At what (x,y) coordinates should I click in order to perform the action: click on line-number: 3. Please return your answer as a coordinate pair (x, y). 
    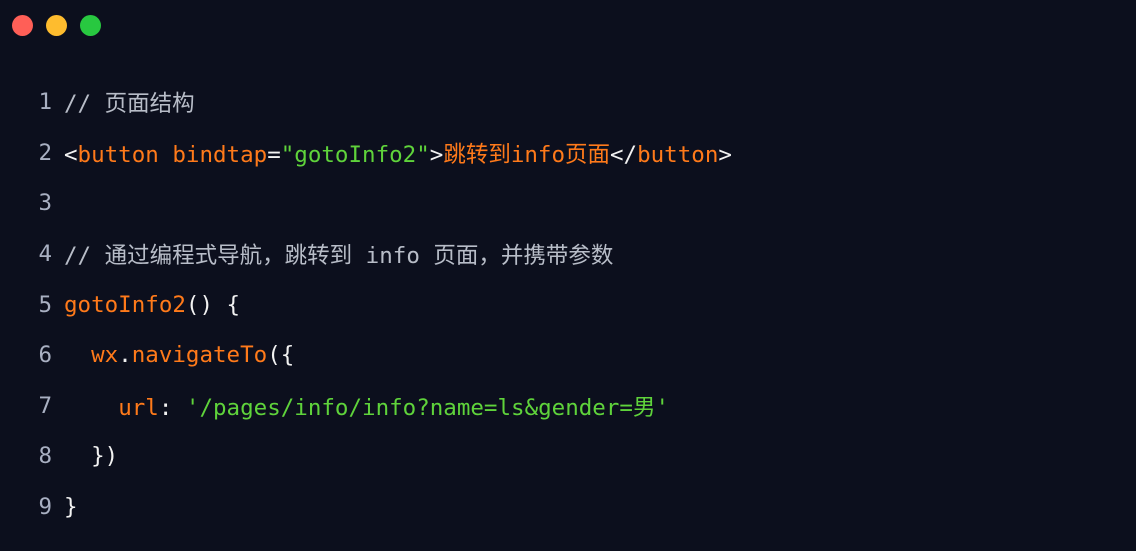
    Looking at the image, I should click on (45, 203).